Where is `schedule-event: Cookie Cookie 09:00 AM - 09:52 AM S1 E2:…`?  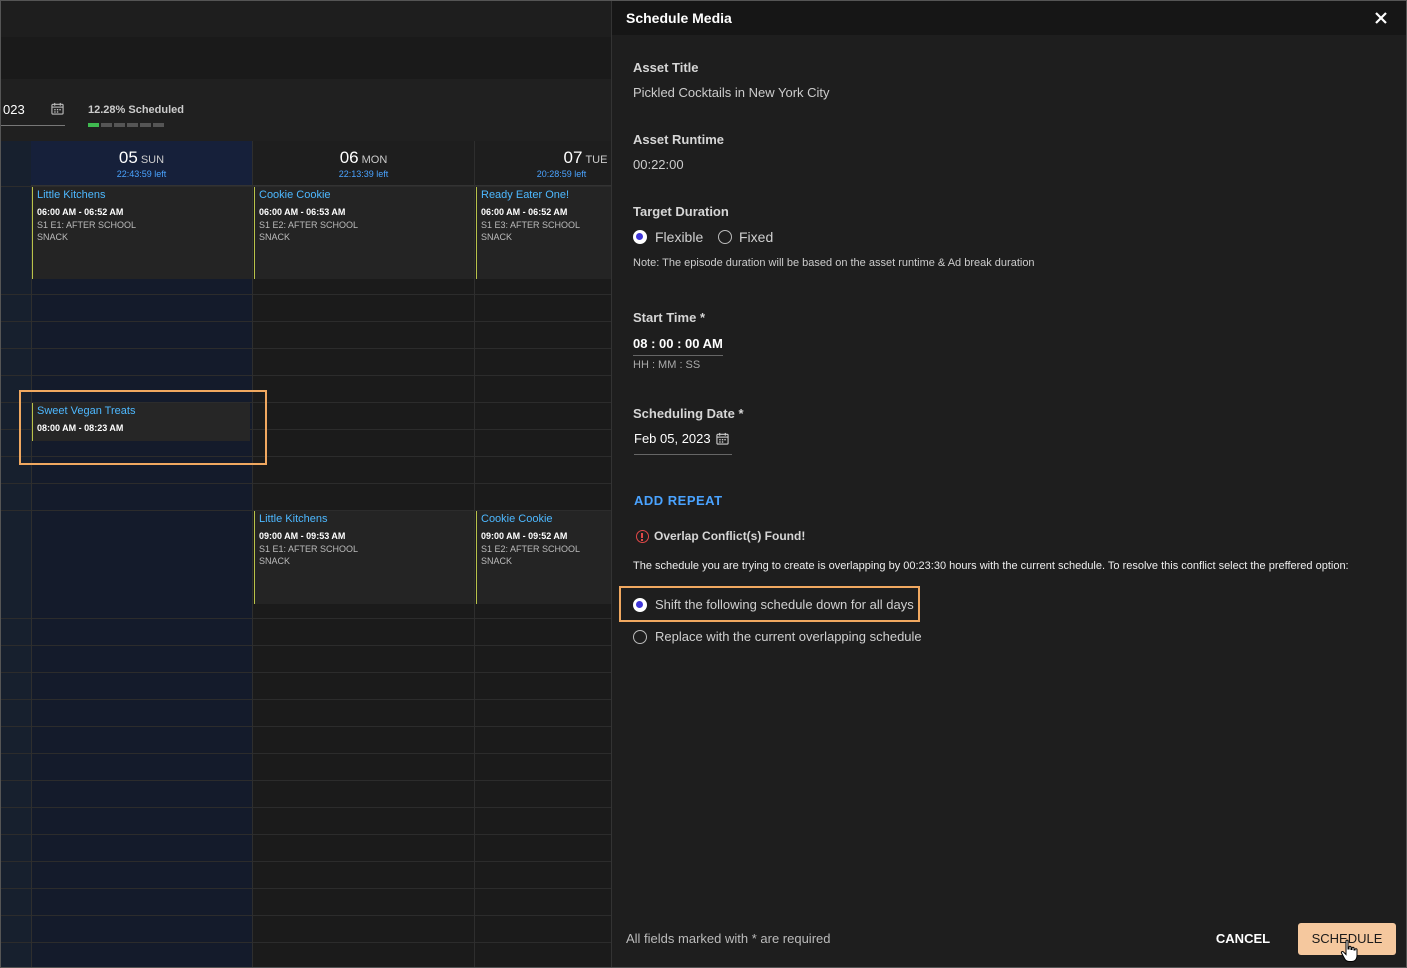
schedule-event: Cookie Cookie 09:00 AM - 09:52 AM S1 E2:… is located at coordinates (543, 557).